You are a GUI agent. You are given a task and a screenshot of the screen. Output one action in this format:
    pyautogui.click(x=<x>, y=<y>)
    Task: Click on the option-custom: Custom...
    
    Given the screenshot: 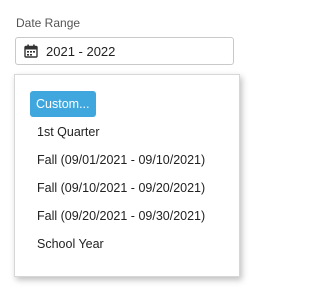 What is the action you would take?
    pyautogui.click(x=63, y=104)
    